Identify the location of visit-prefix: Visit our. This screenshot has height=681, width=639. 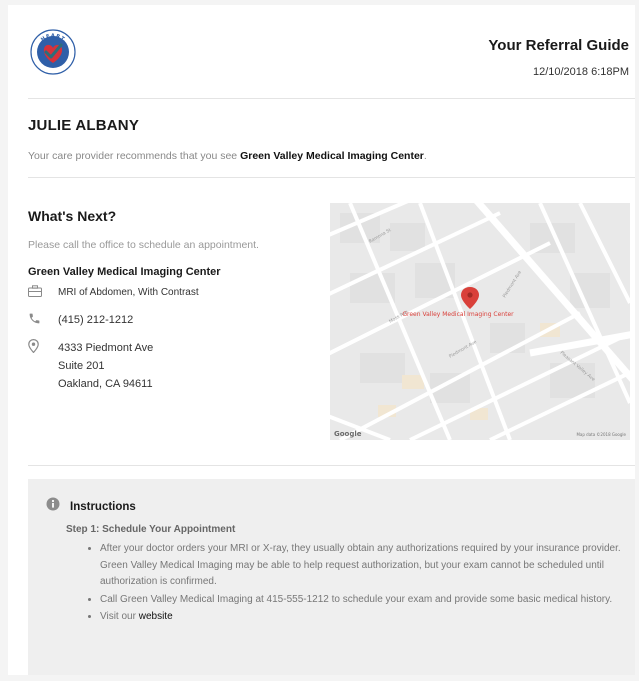
(119, 616).